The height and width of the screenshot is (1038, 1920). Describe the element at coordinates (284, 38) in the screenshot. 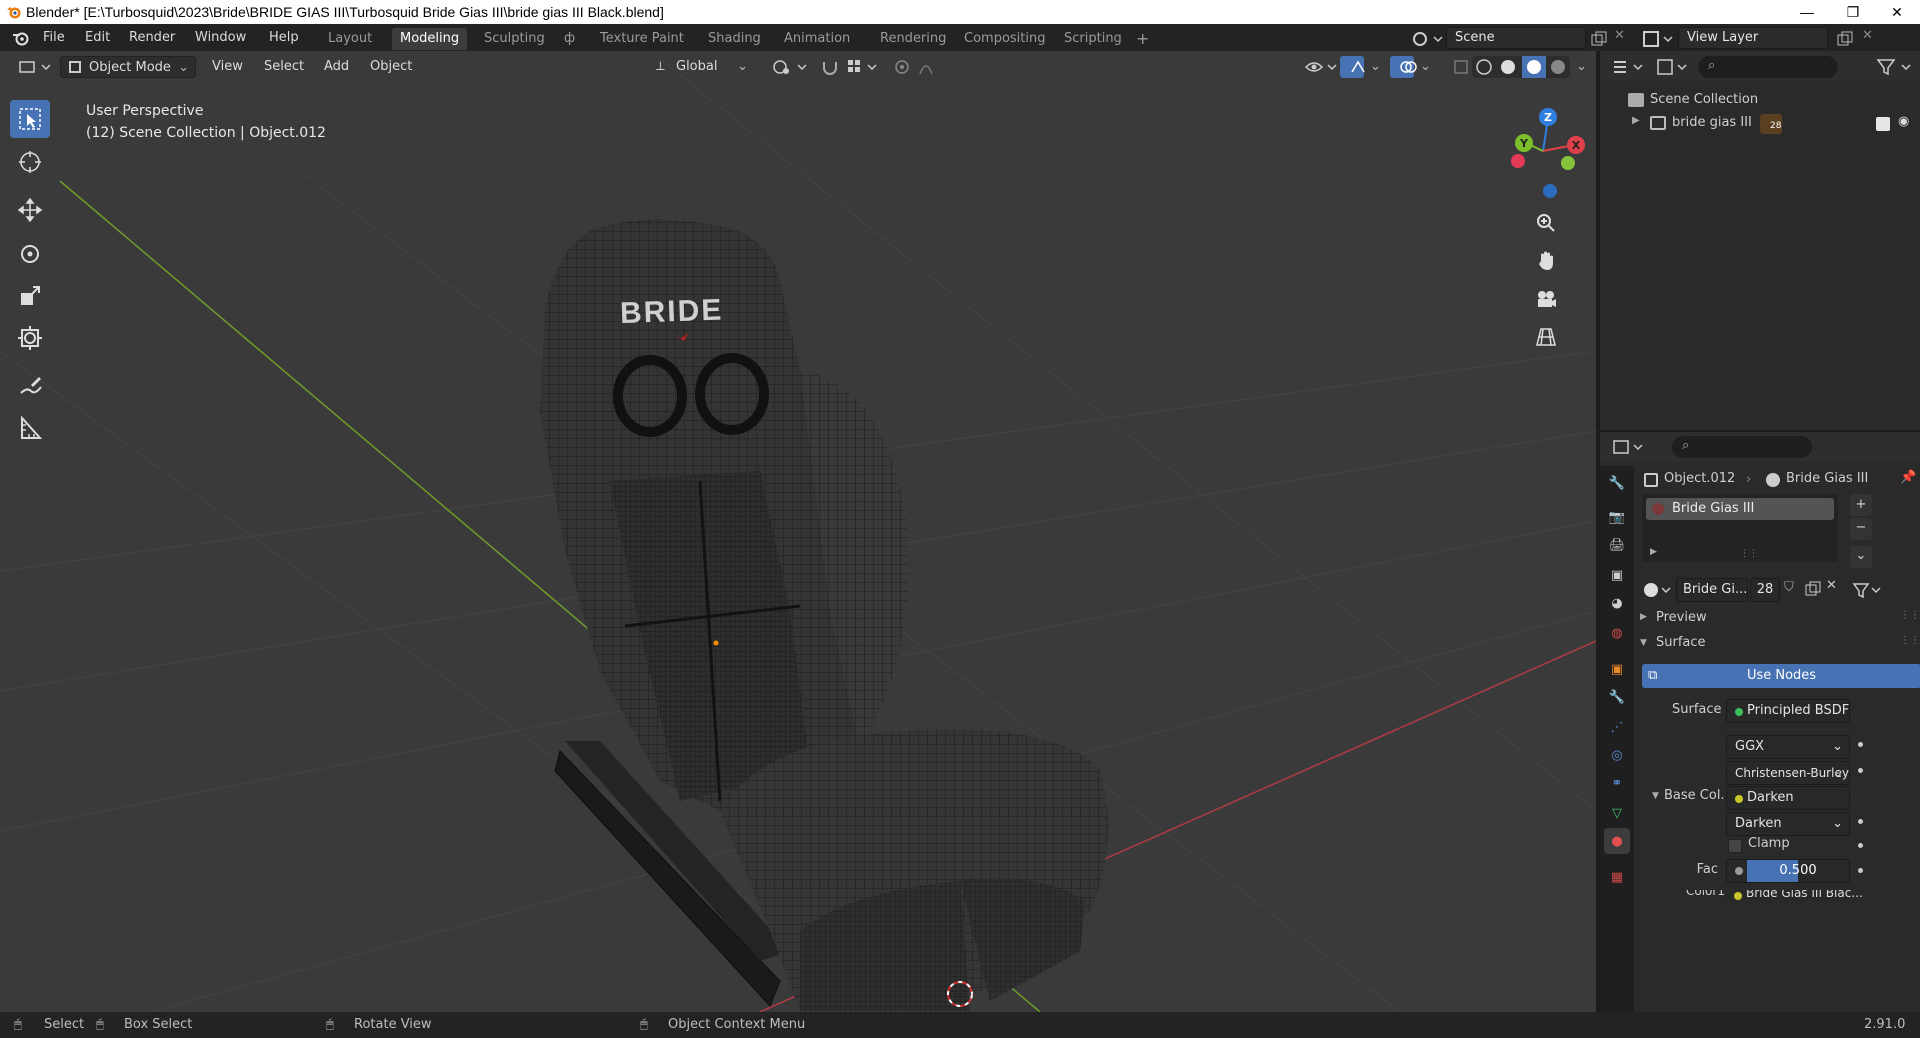

I see `menu-help: Help` at that location.